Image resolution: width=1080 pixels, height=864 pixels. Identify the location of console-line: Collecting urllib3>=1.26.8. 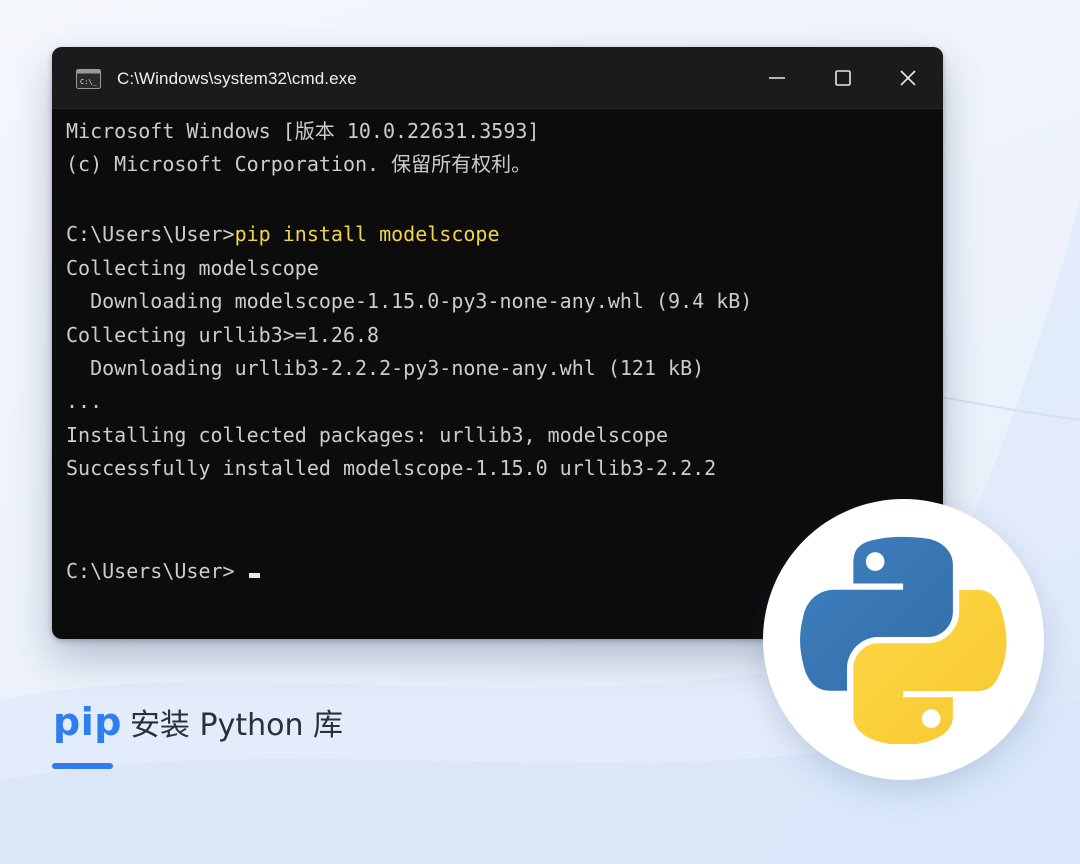
(223, 335).